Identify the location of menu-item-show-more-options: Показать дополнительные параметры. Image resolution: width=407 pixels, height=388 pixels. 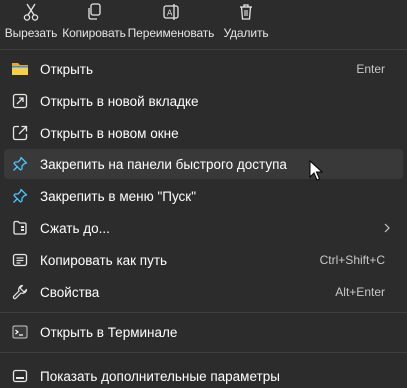
(203, 374).